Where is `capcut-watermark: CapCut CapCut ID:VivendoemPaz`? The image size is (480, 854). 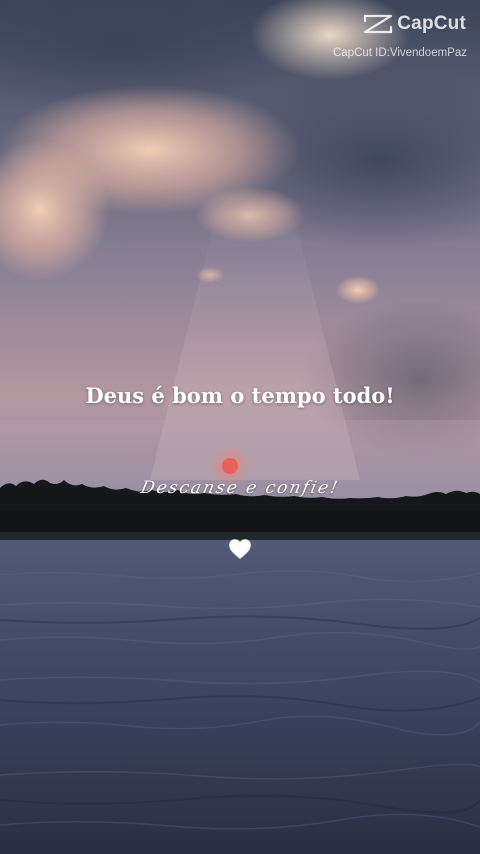
capcut-watermark: CapCut CapCut ID:VivendoemPaz is located at coordinates (399, 36).